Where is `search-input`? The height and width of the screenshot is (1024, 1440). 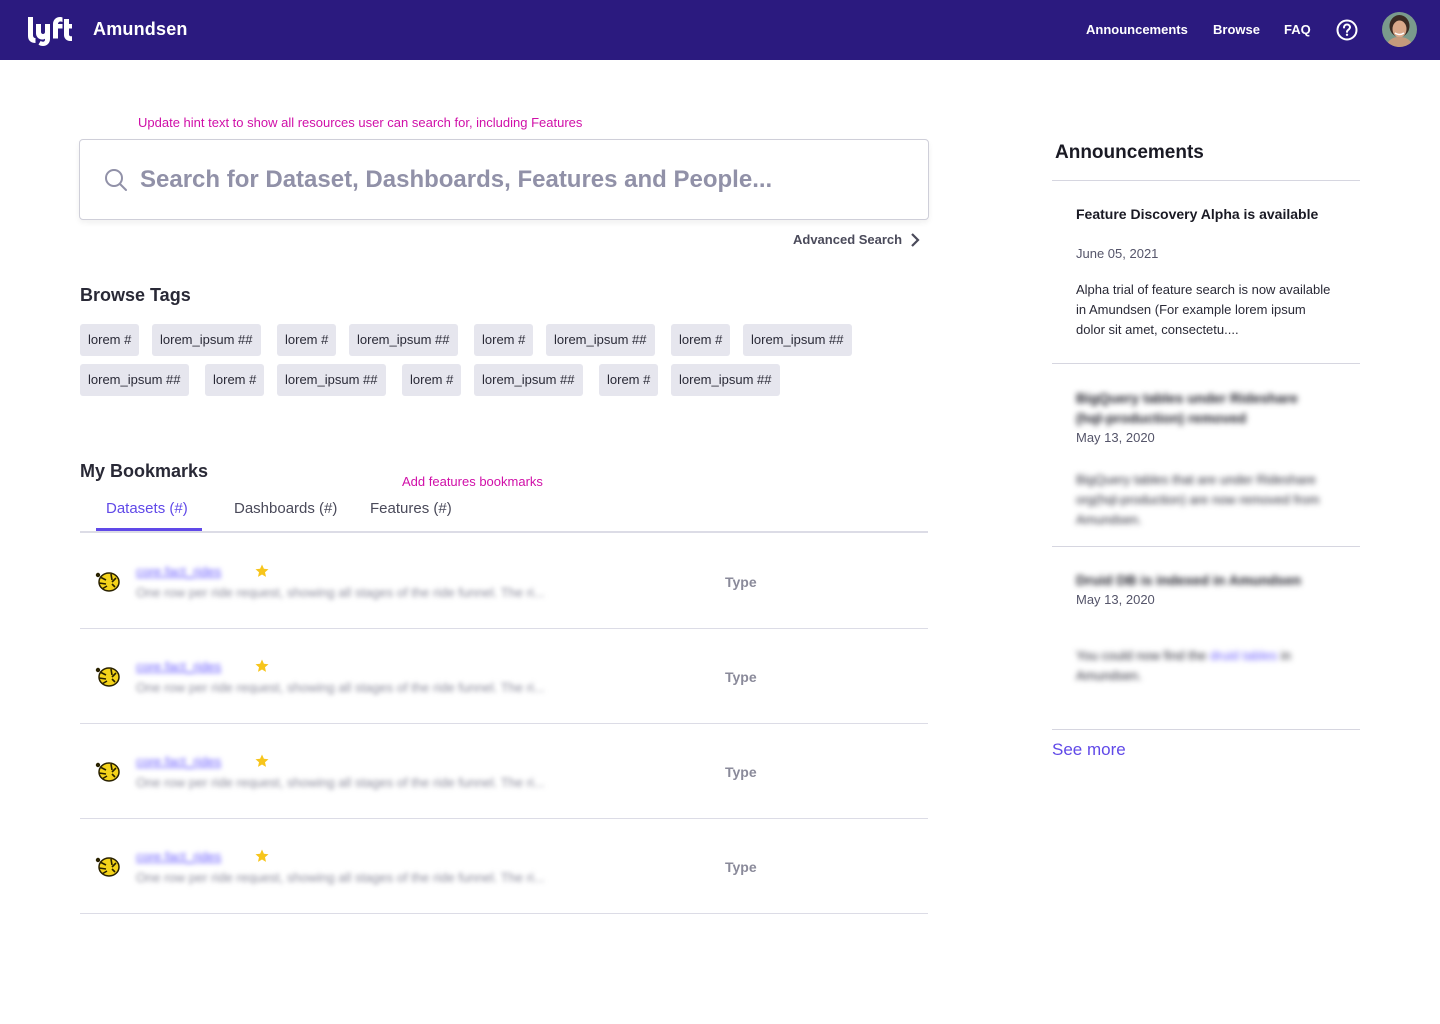
search-input is located at coordinates (520, 180).